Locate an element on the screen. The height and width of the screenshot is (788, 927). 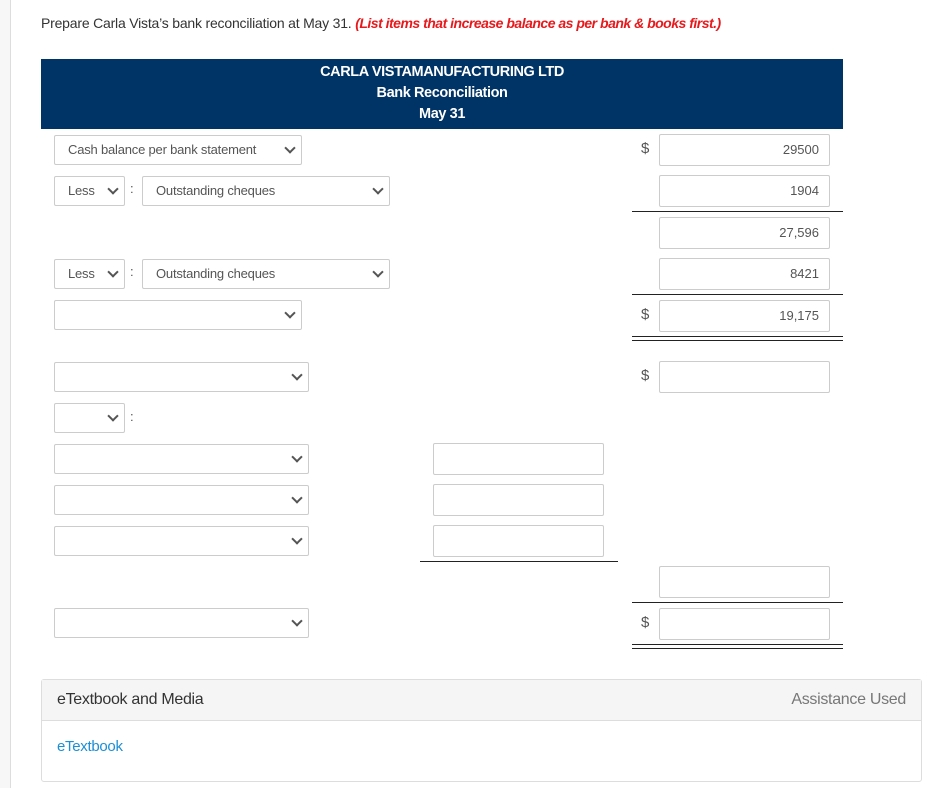
less2-item-select: Outstanding cheques is located at coordinates (266, 274).